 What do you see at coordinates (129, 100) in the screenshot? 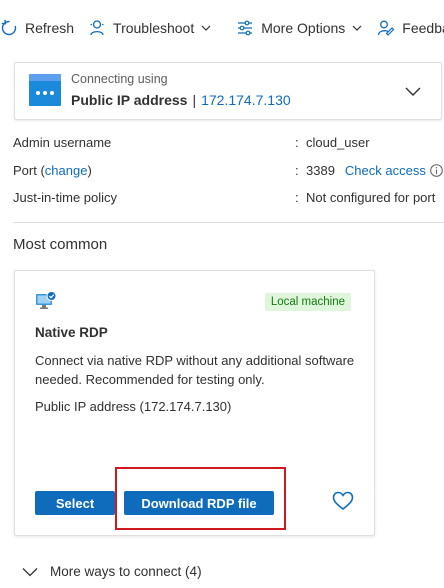
I see `connection-type: Public IP address` at bounding box center [129, 100].